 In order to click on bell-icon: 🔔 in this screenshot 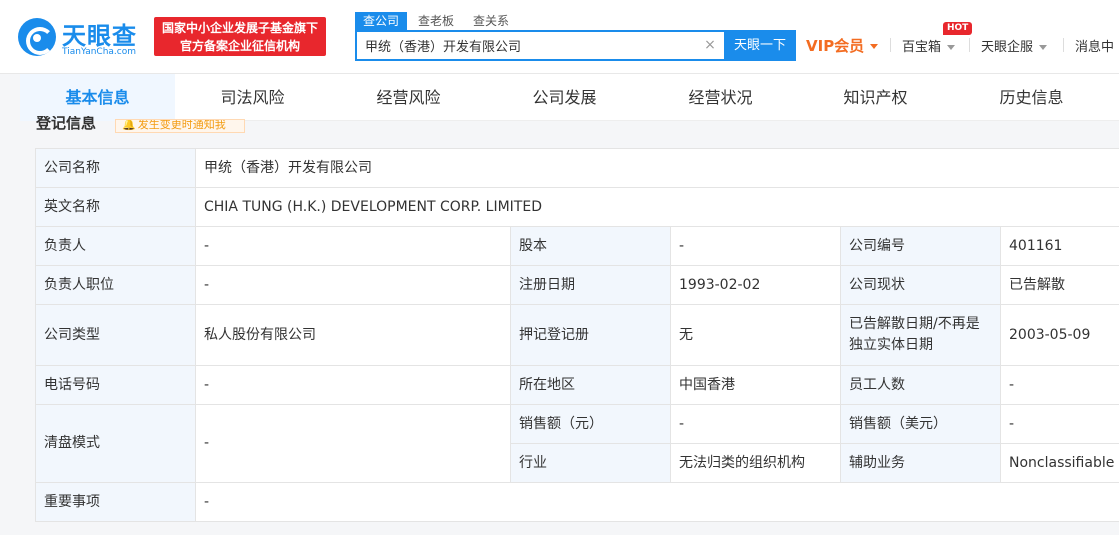, I will do `click(129, 125)`.